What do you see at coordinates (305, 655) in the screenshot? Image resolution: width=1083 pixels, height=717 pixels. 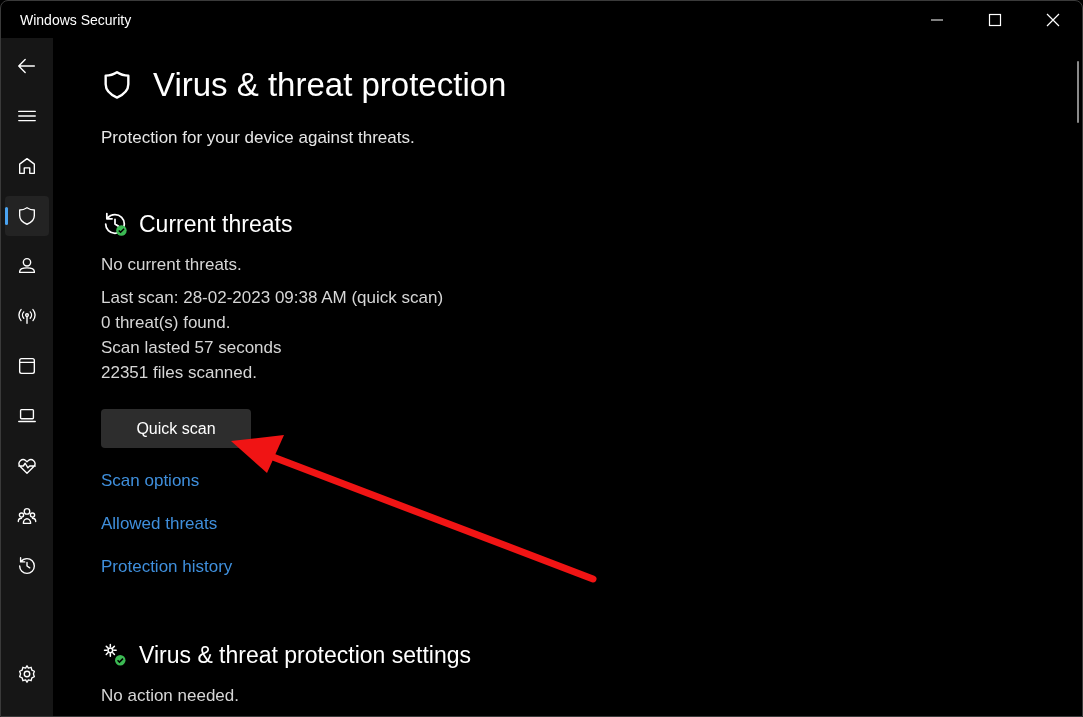 I see `section-heading: Virus & threat protection settings` at bounding box center [305, 655].